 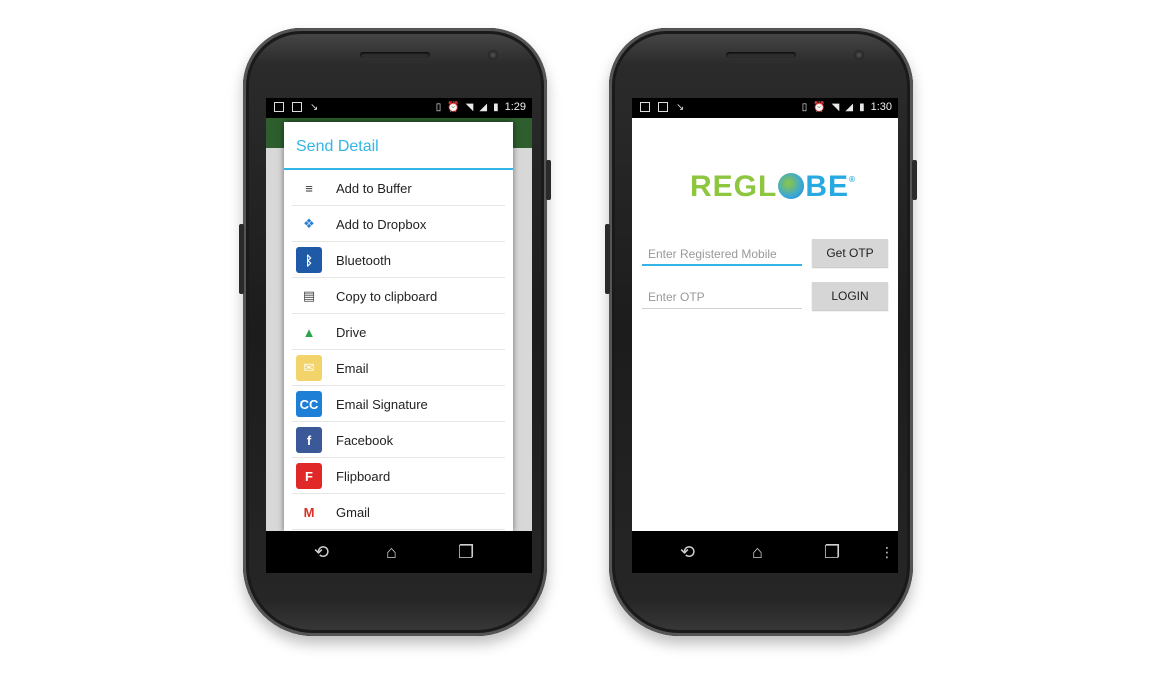 I want to click on login-button: LOGIN, so click(x=850, y=296).